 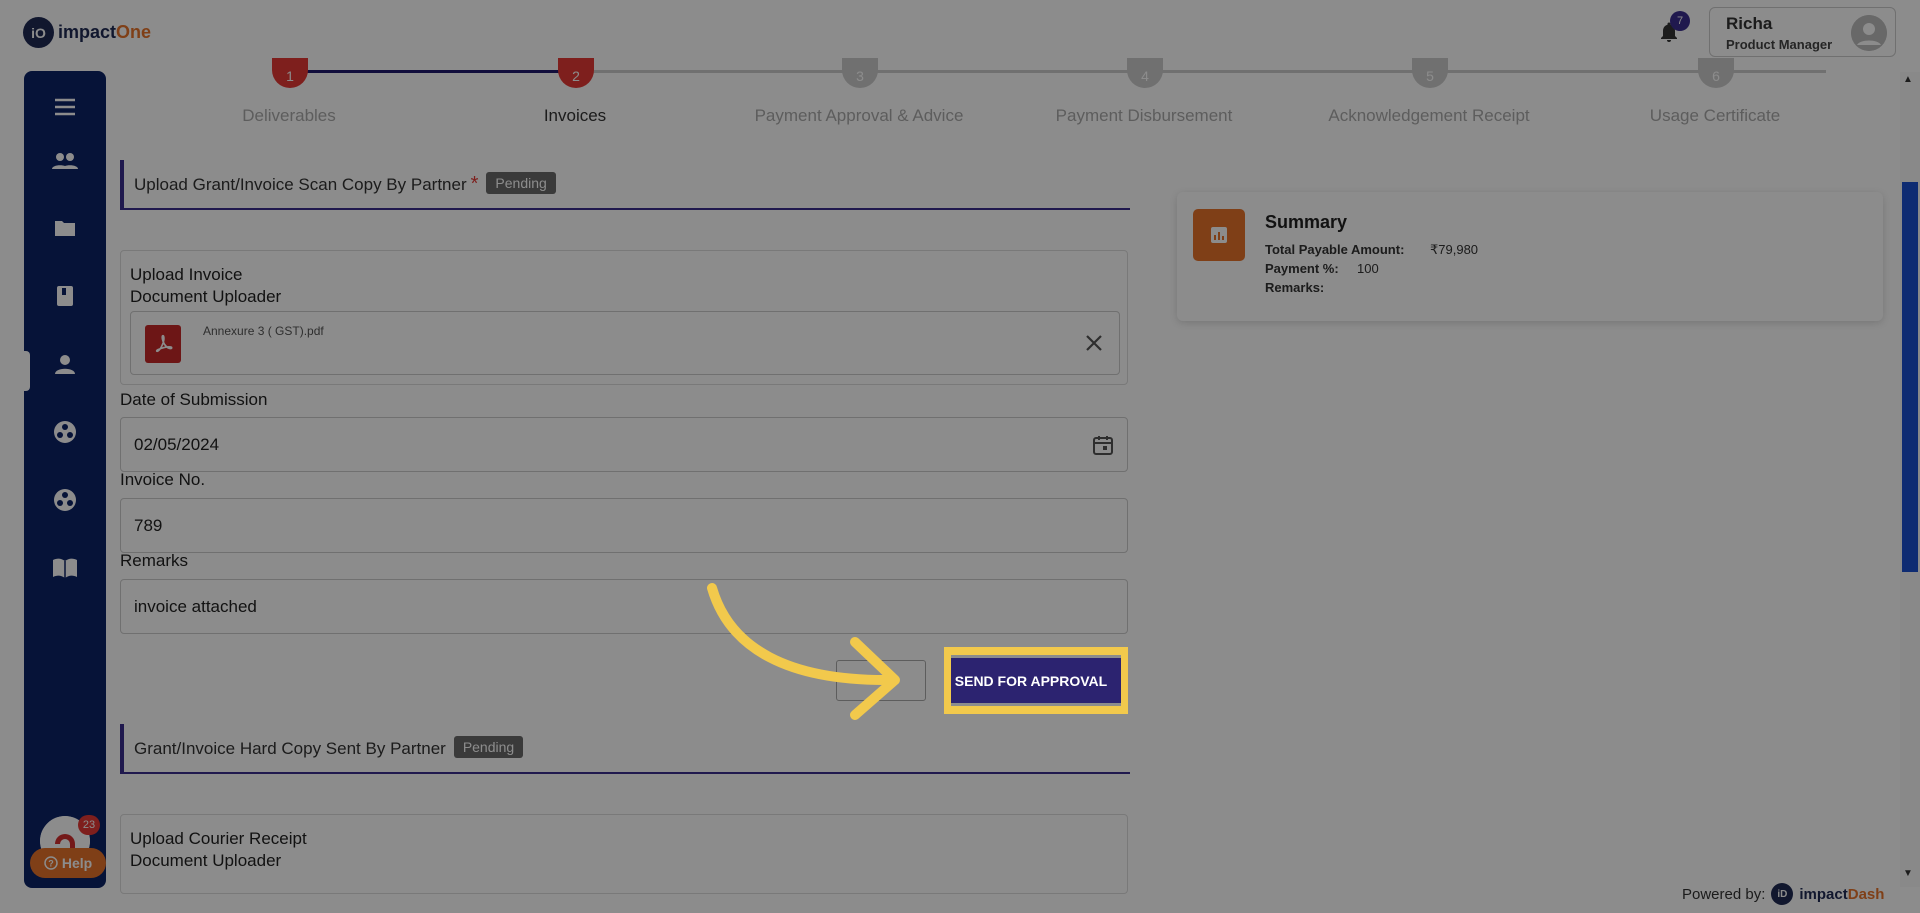 What do you see at coordinates (1842, 894) in the screenshot?
I see `impactdash-brand: impactDash` at bounding box center [1842, 894].